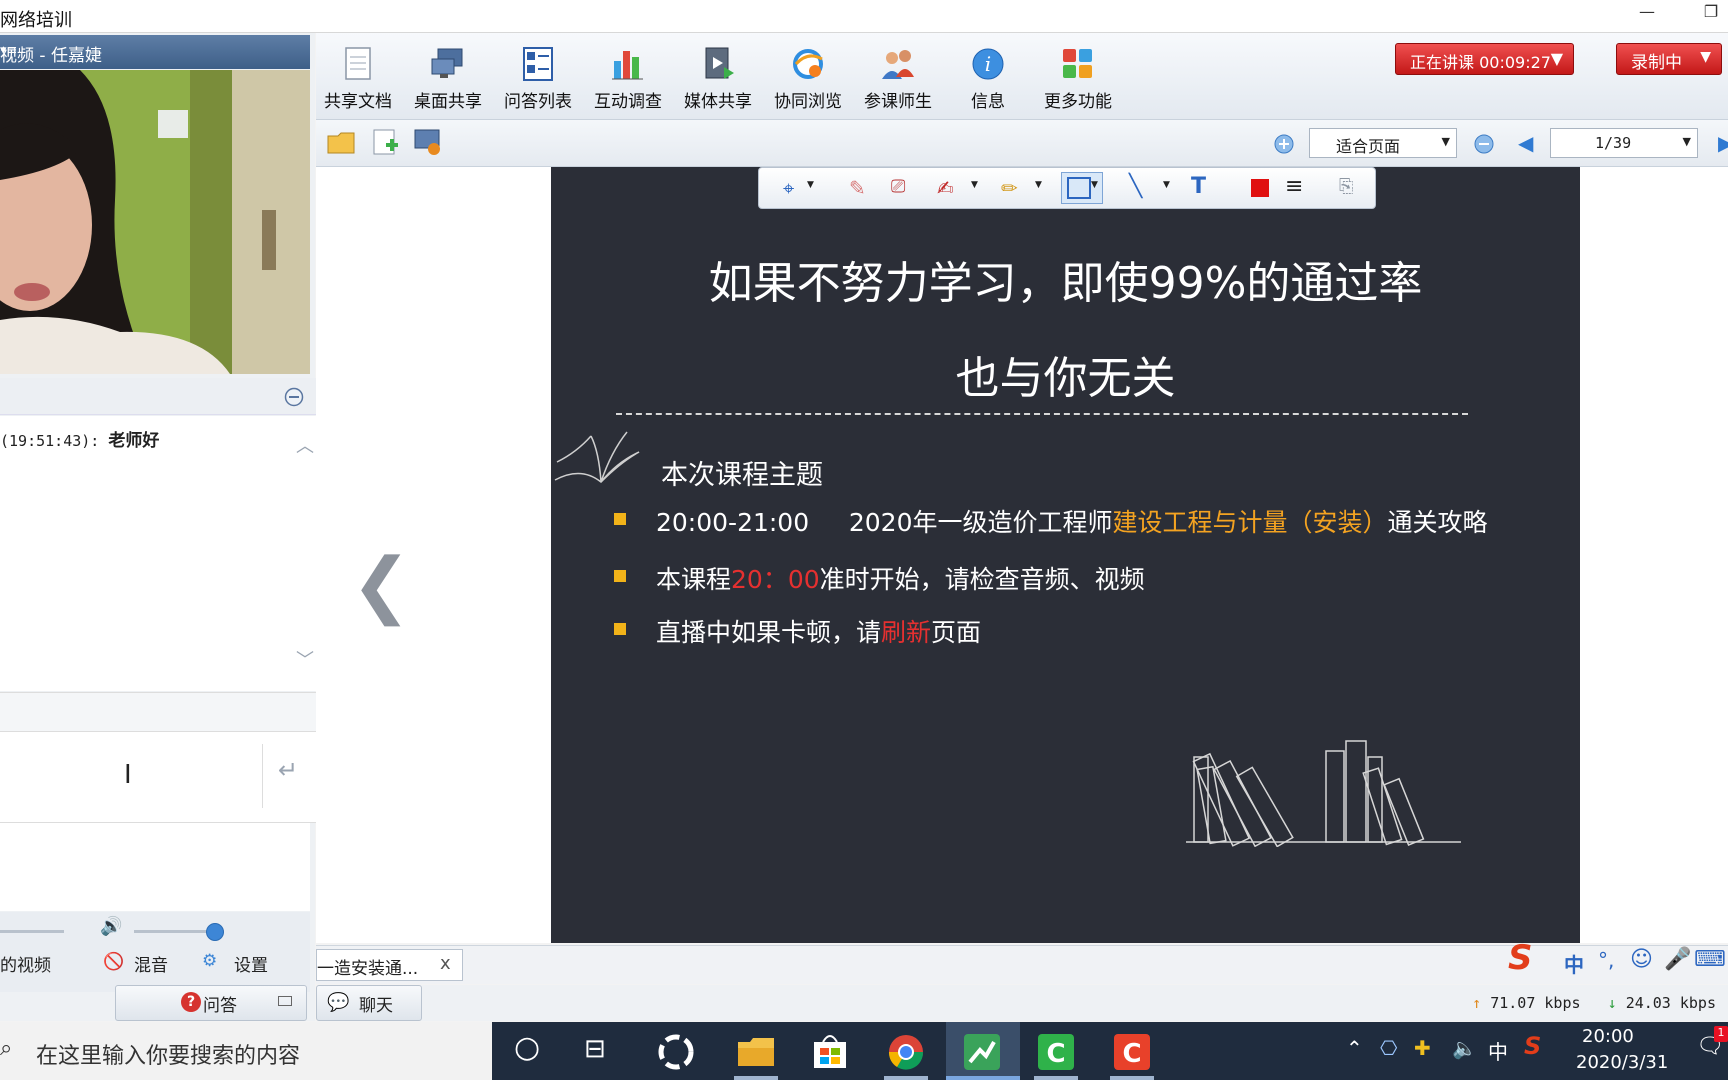  What do you see at coordinates (1484, 59) in the screenshot?
I see `live-status-button: 正在讲课 00:09:27 ▼` at bounding box center [1484, 59].